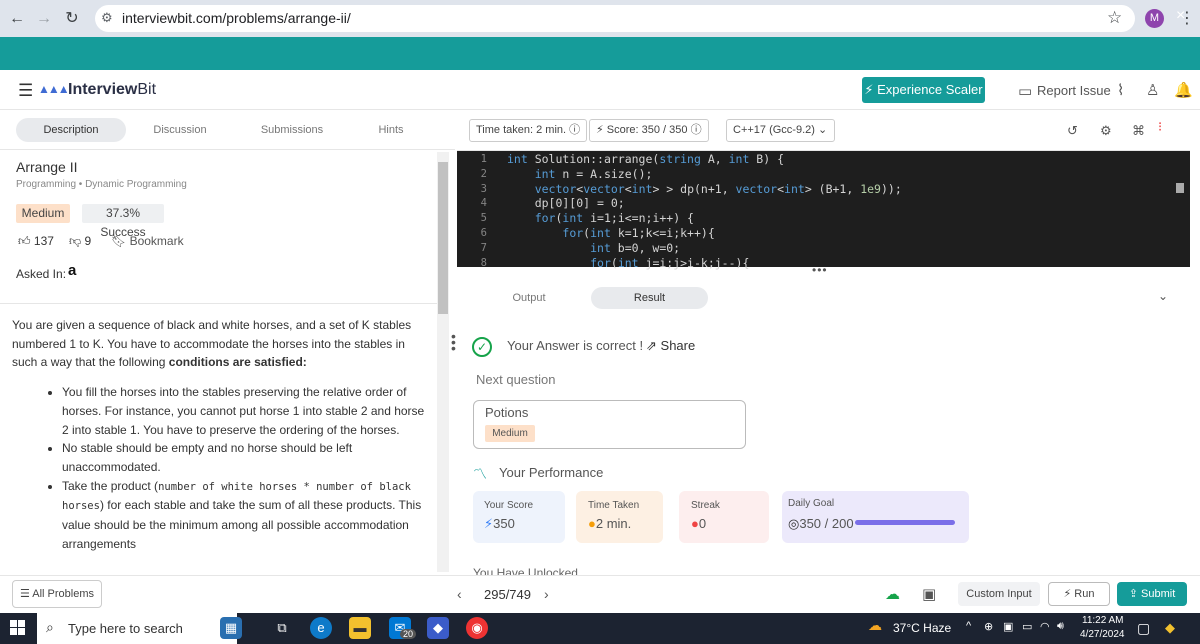 The width and height of the screenshot is (1200, 644). What do you see at coordinates (1102, 634) in the screenshot?
I see `clock-date: 4/27/2024` at bounding box center [1102, 634].